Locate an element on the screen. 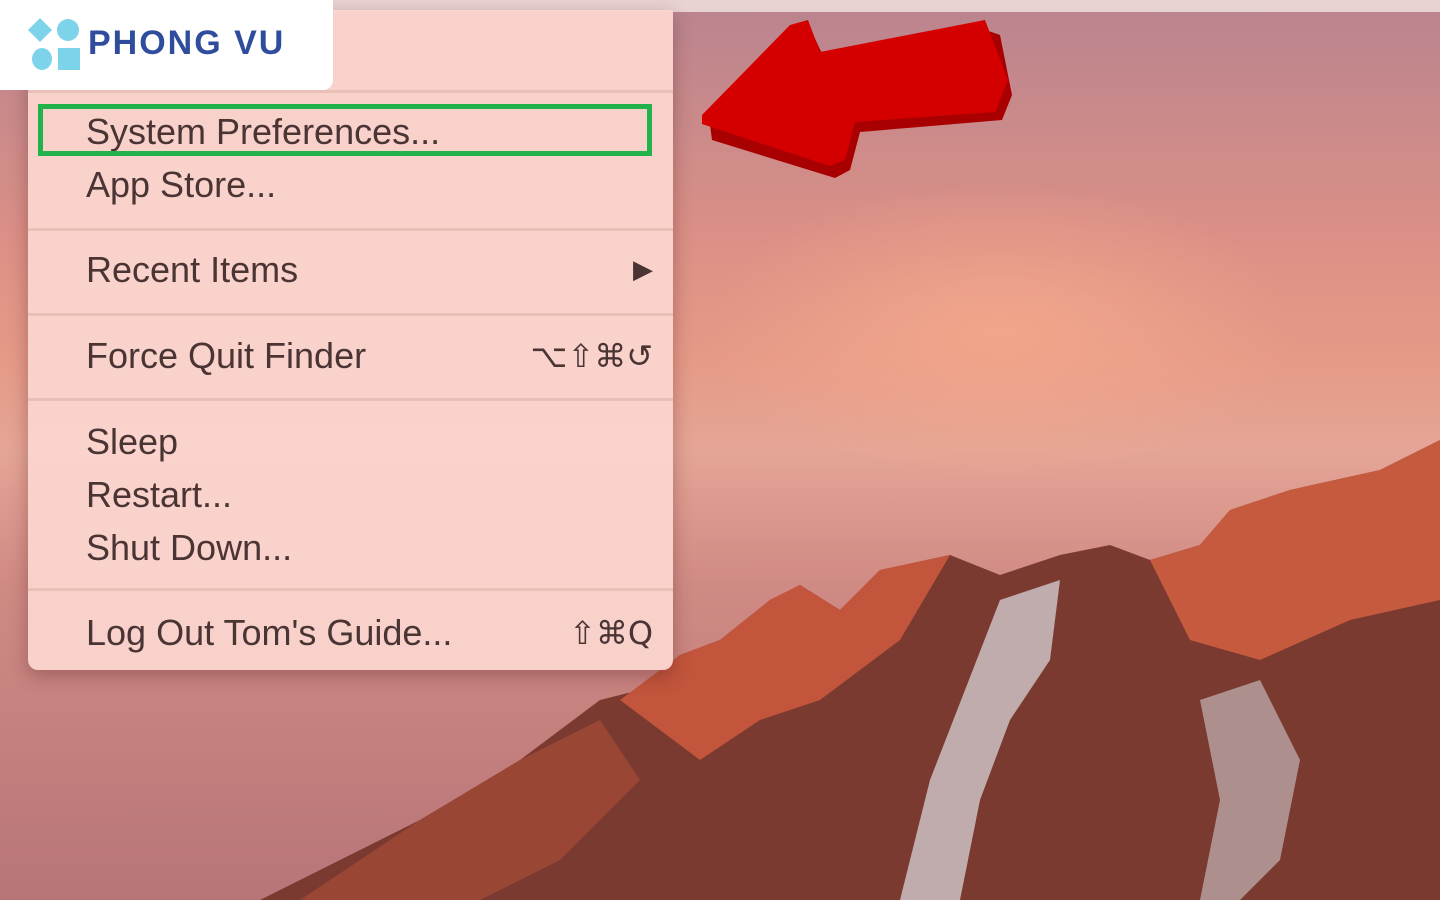  menu-item-sleep: Sleep is located at coordinates (369, 442).